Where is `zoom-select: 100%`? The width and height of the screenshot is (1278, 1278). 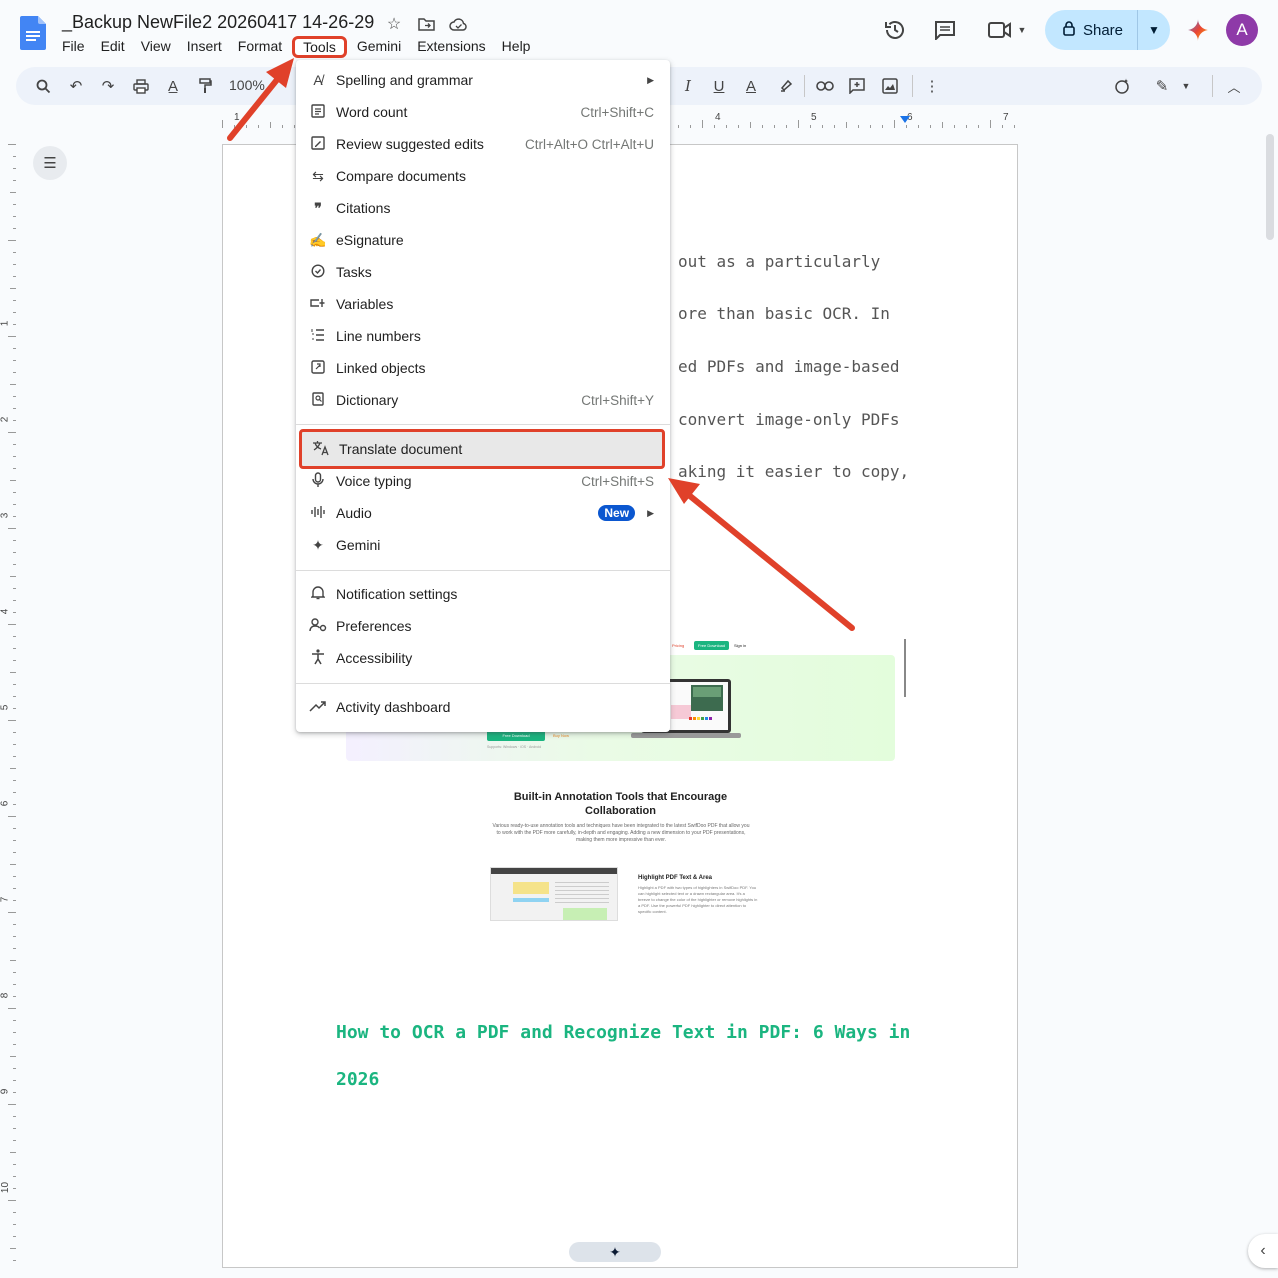
zoom-select: 100% is located at coordinates (247, 85).